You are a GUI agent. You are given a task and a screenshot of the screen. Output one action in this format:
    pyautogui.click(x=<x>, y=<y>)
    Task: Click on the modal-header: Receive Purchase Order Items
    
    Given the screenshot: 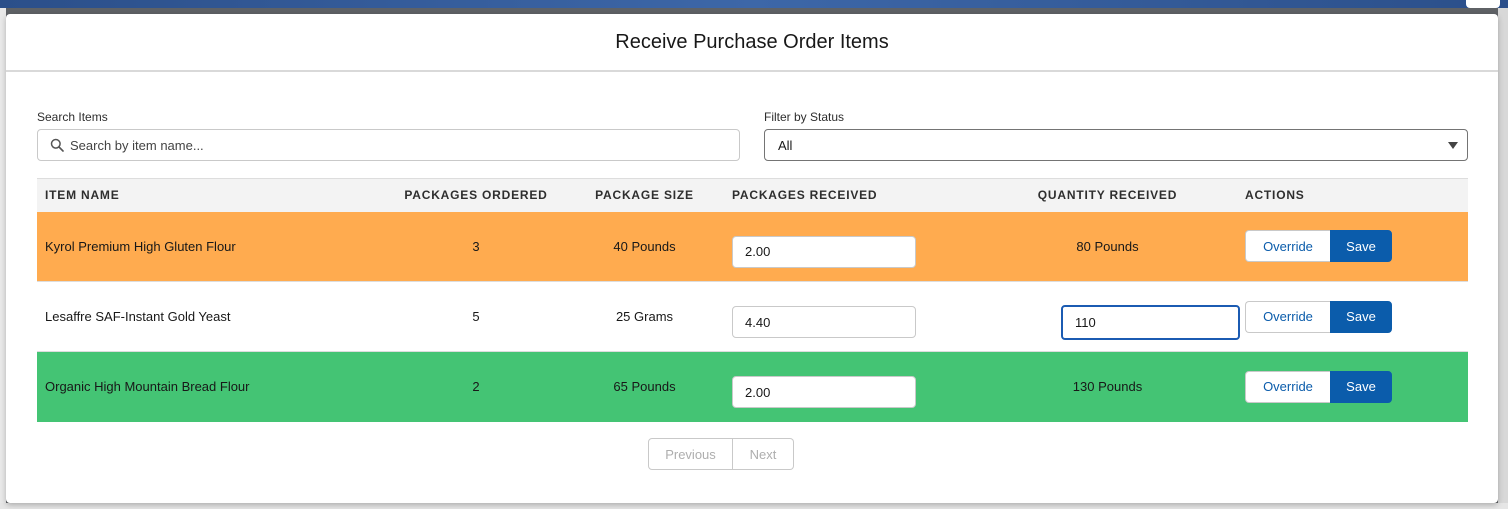 What is the action you would take?
    pyautogui.click(x=752, y=43)
    